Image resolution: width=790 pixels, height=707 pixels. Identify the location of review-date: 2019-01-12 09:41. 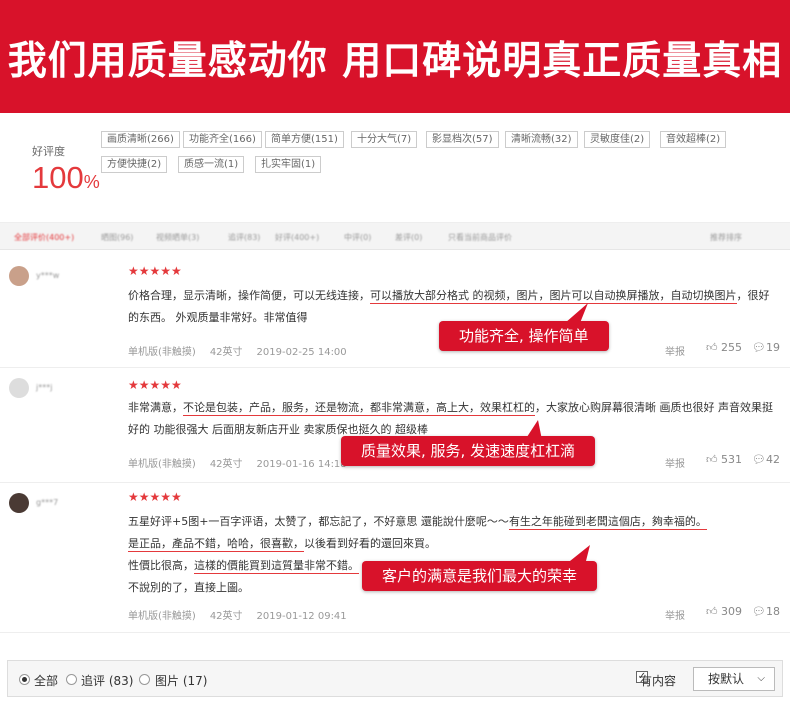
(301, 616).